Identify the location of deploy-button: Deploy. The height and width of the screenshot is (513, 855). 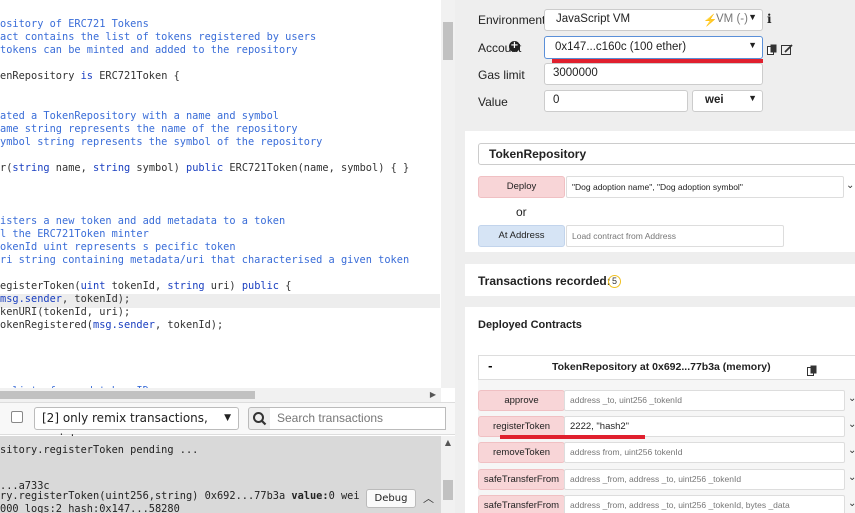
(521, 187).